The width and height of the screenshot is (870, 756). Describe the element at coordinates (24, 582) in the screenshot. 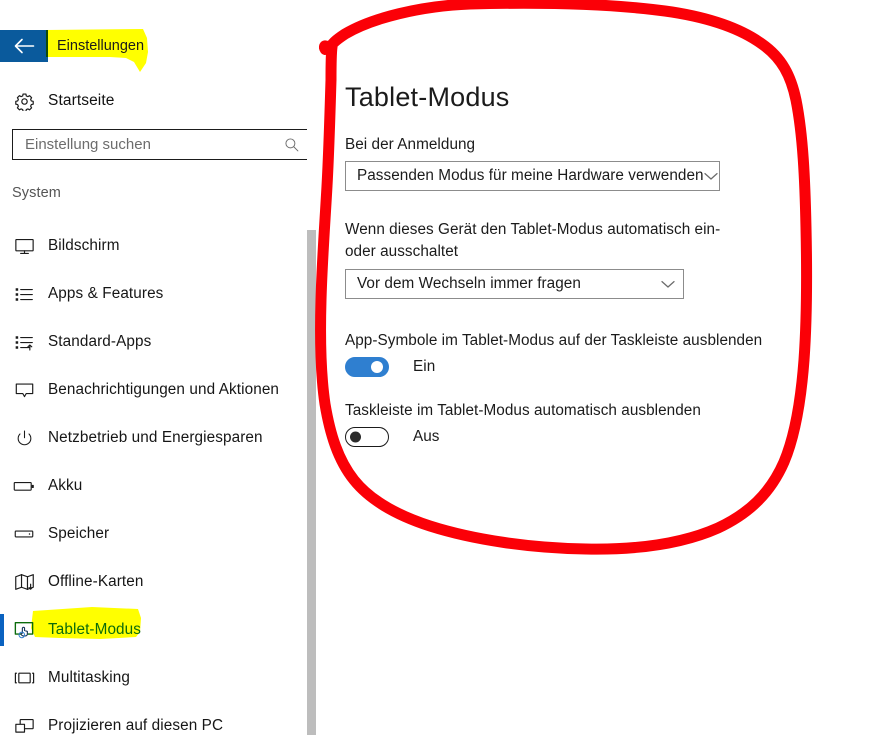

I see `map-icon` at that location.